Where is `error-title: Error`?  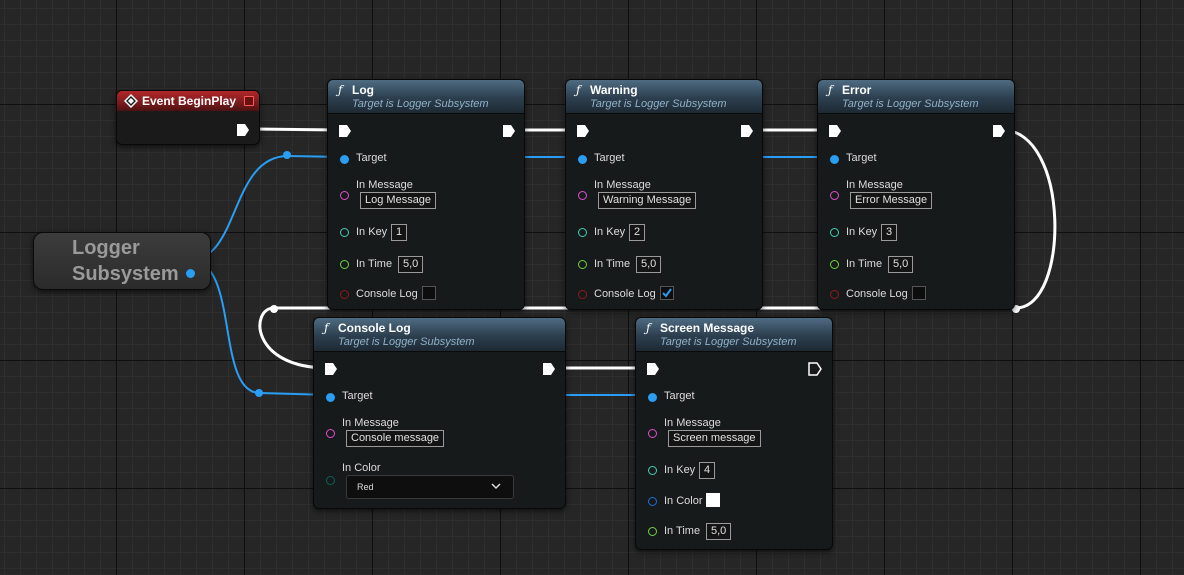 error-title: Error is located at coordinates (857, 90).